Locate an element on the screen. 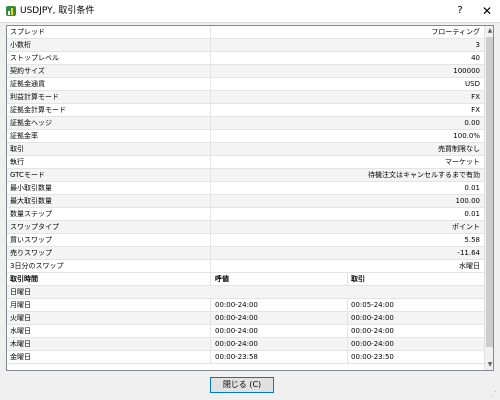 Image resolution: width=500 pixels, height=400 pixels. spec-row-swap-short: 売りスワップ -11.64 is located at coordinates (245, 253).